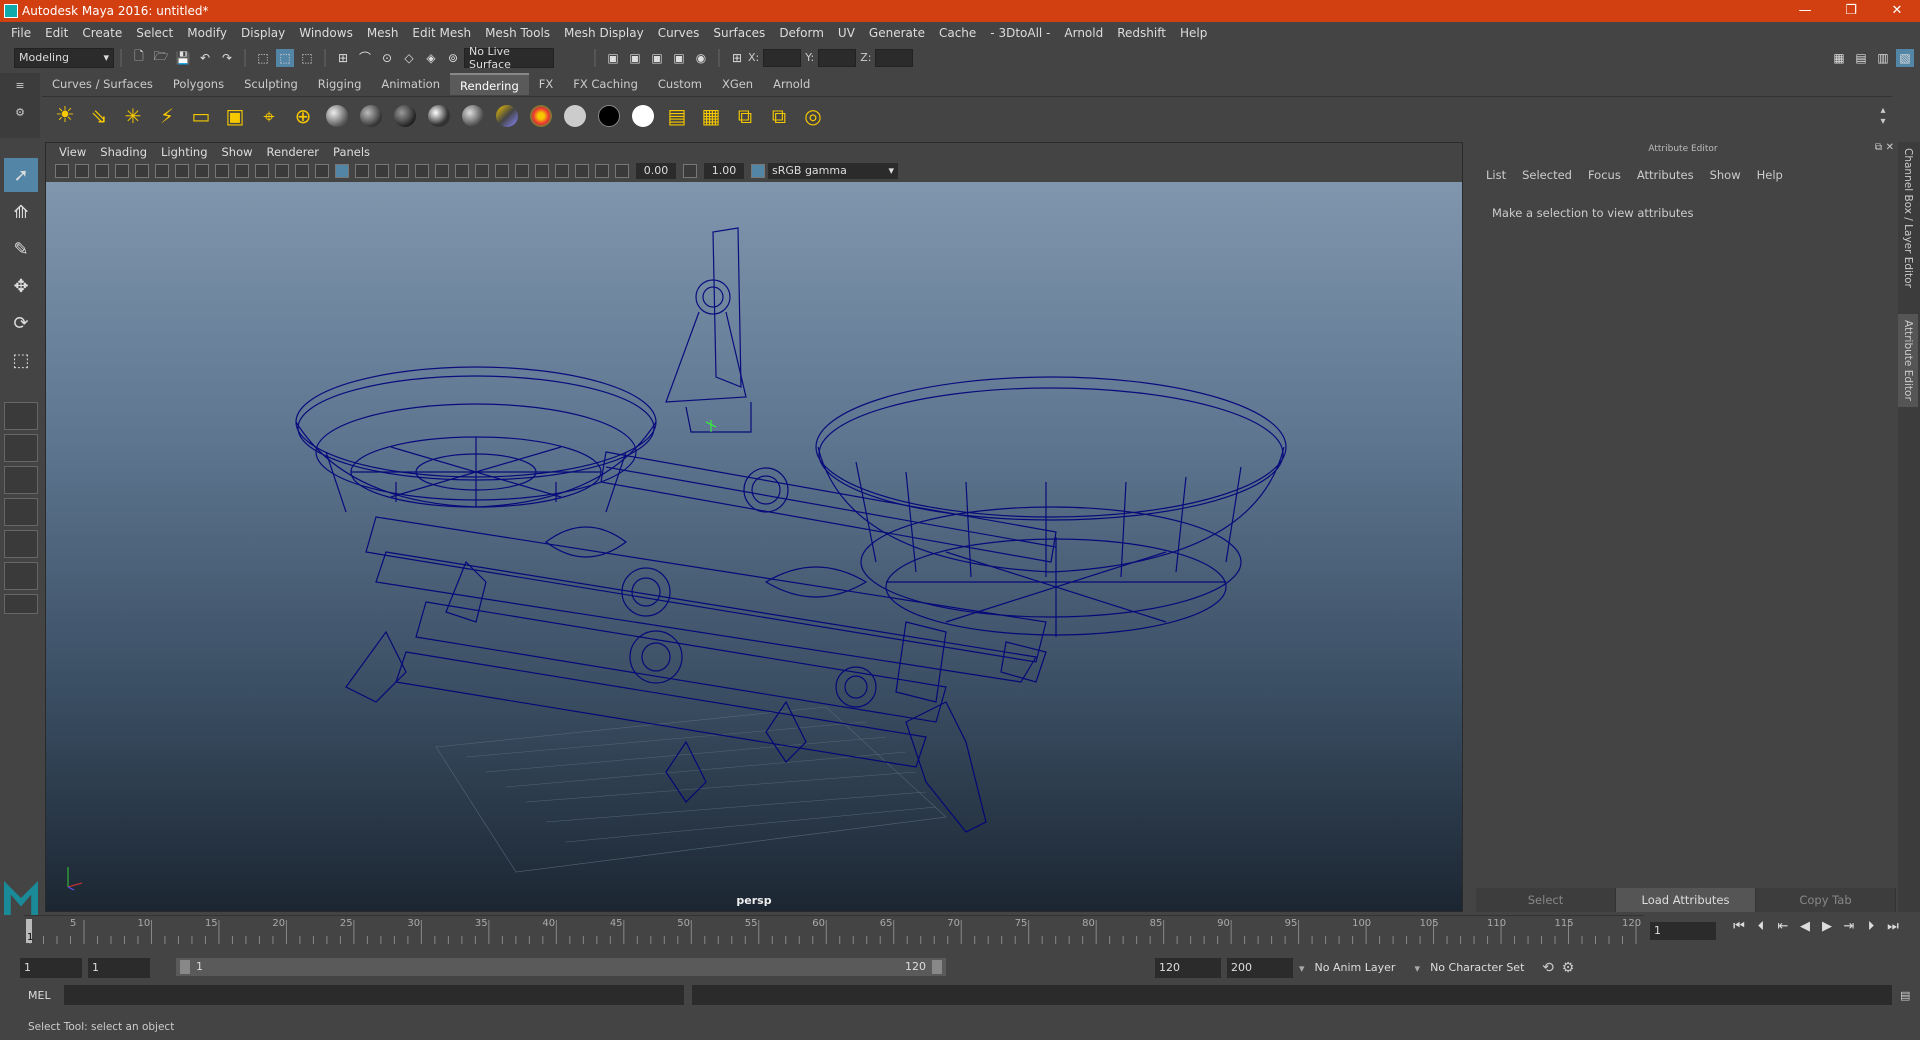 The image size is (1920, 1040). Describe the element at coordinates (1547, 175) in the screenshot. I see `ae-menu-selected: Selected` at that location.